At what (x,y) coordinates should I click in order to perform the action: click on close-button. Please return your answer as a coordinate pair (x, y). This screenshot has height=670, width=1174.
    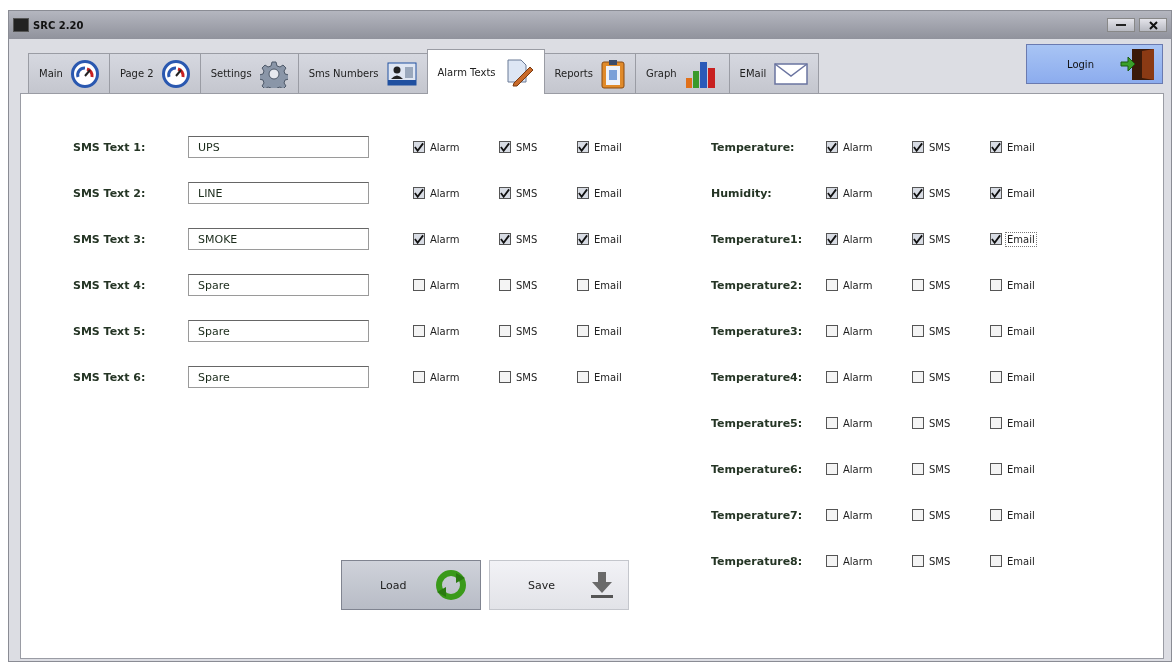
    Looking at the image, I should click on (1153, 25).